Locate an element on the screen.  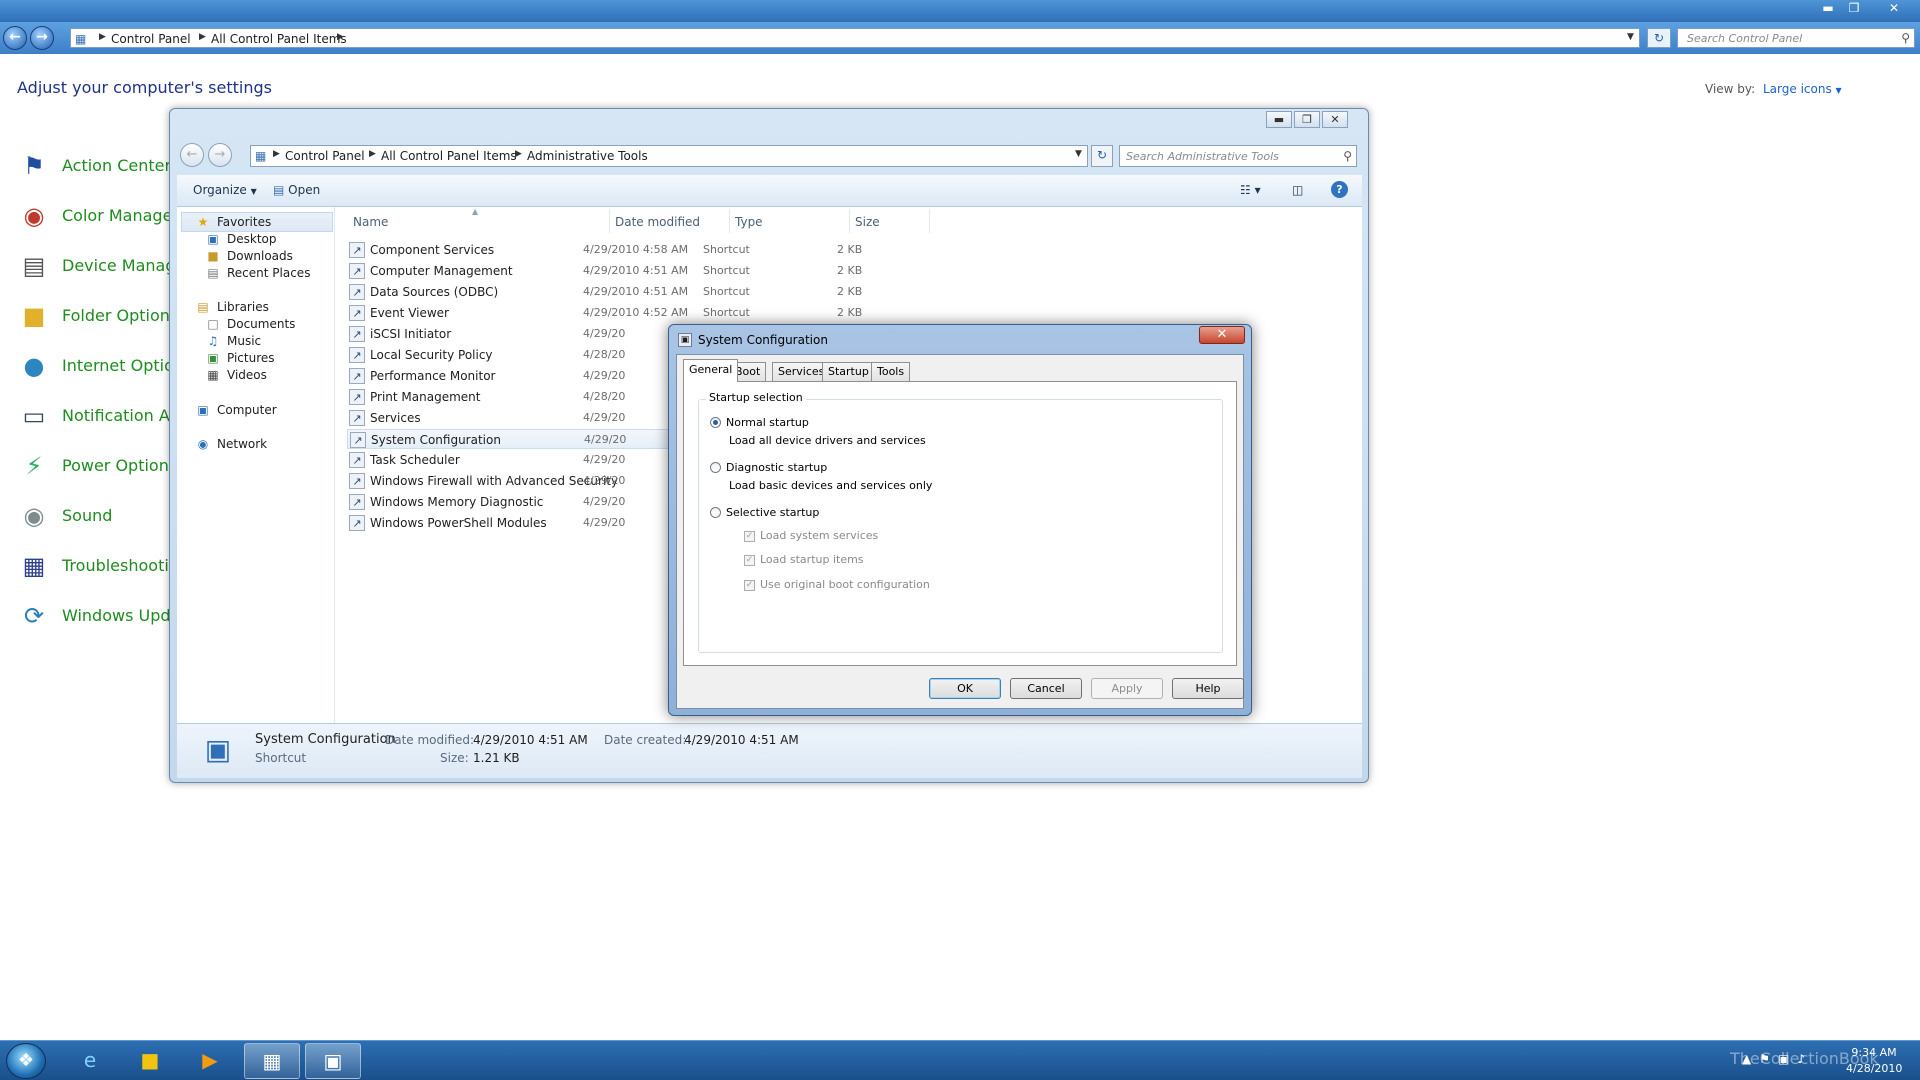
nav-computer: ▣ Computer is located at coordinates (235, 410).